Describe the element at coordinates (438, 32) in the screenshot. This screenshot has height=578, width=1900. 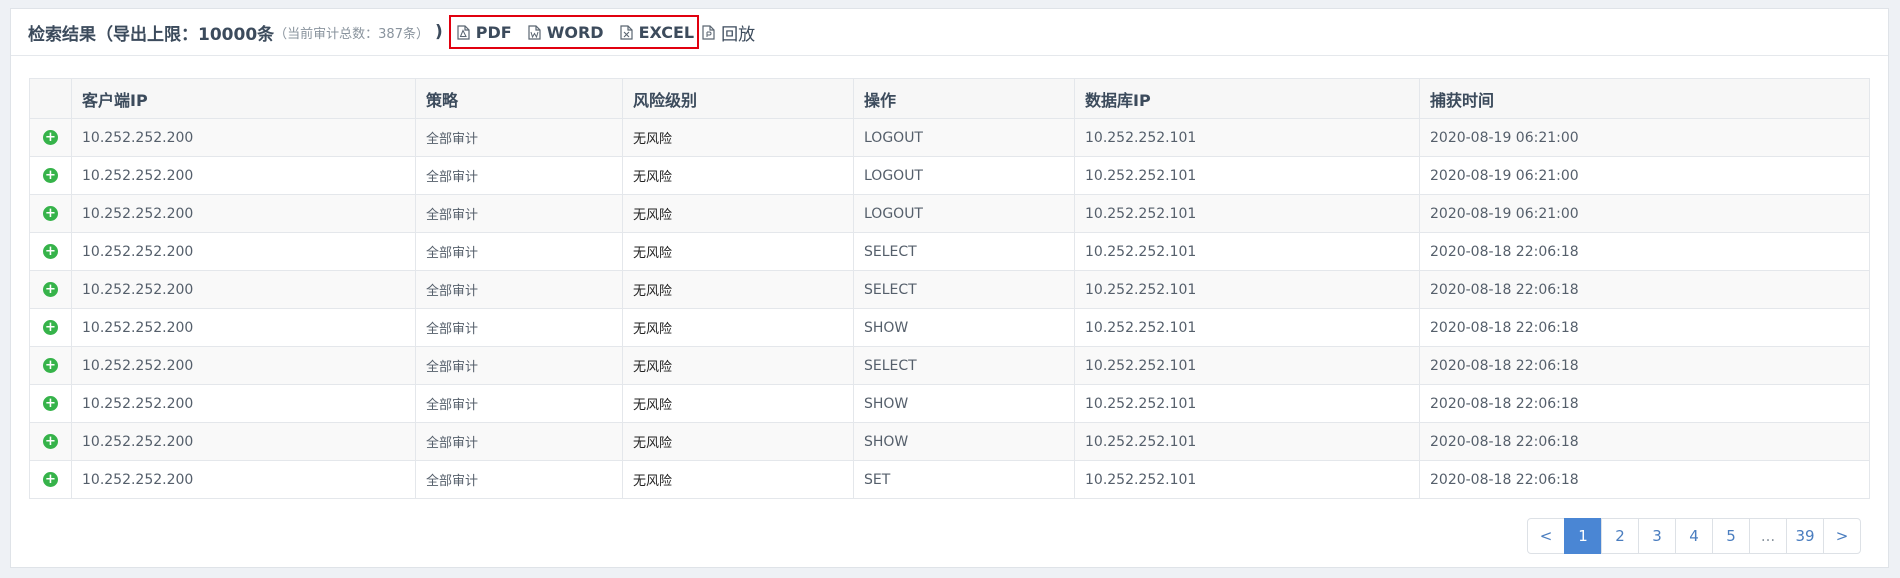
I see `title-close-paren: )` at that location.